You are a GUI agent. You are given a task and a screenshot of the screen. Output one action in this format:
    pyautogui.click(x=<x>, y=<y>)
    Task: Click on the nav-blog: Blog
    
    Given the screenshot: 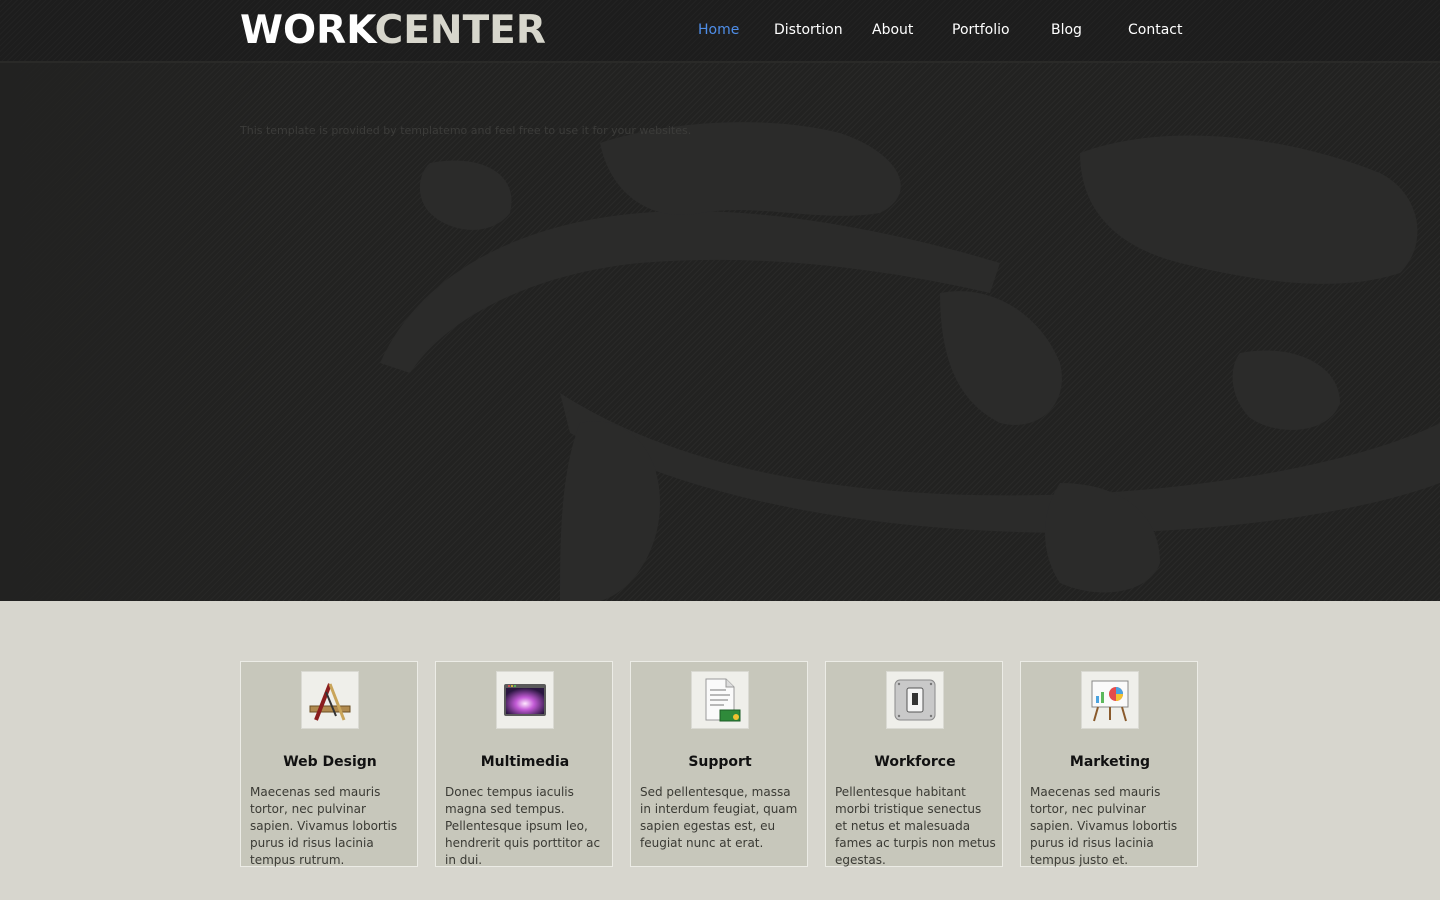 What is the action you would take?
    pyautogui.click(x=1066, y=30)
    